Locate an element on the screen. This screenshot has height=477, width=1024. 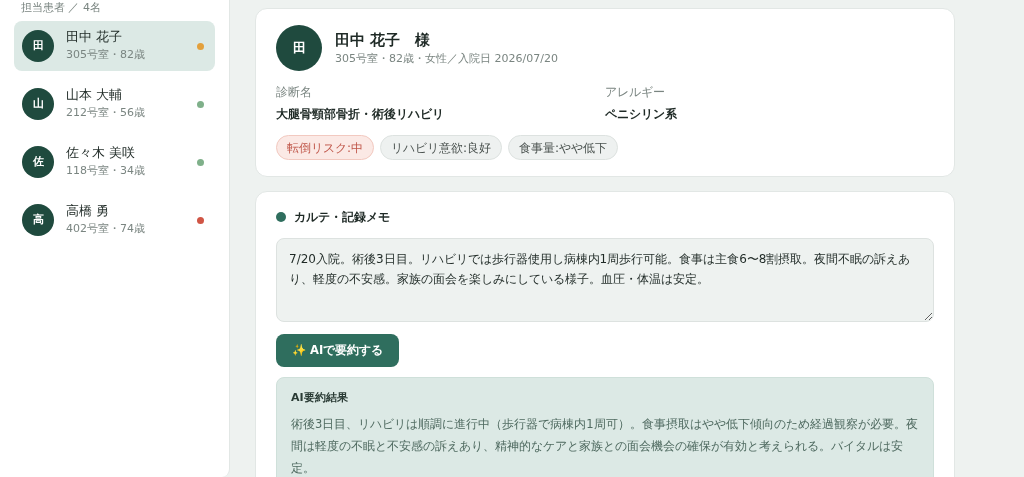
patient-detail: 305号室・82歳 is located at coordinates (106, 55).